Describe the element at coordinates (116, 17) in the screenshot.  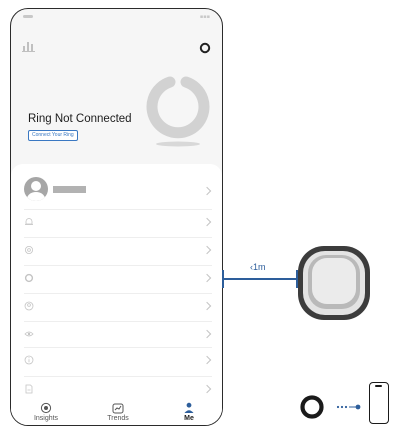
I see `status-bar: ▪▪▪` at that location.